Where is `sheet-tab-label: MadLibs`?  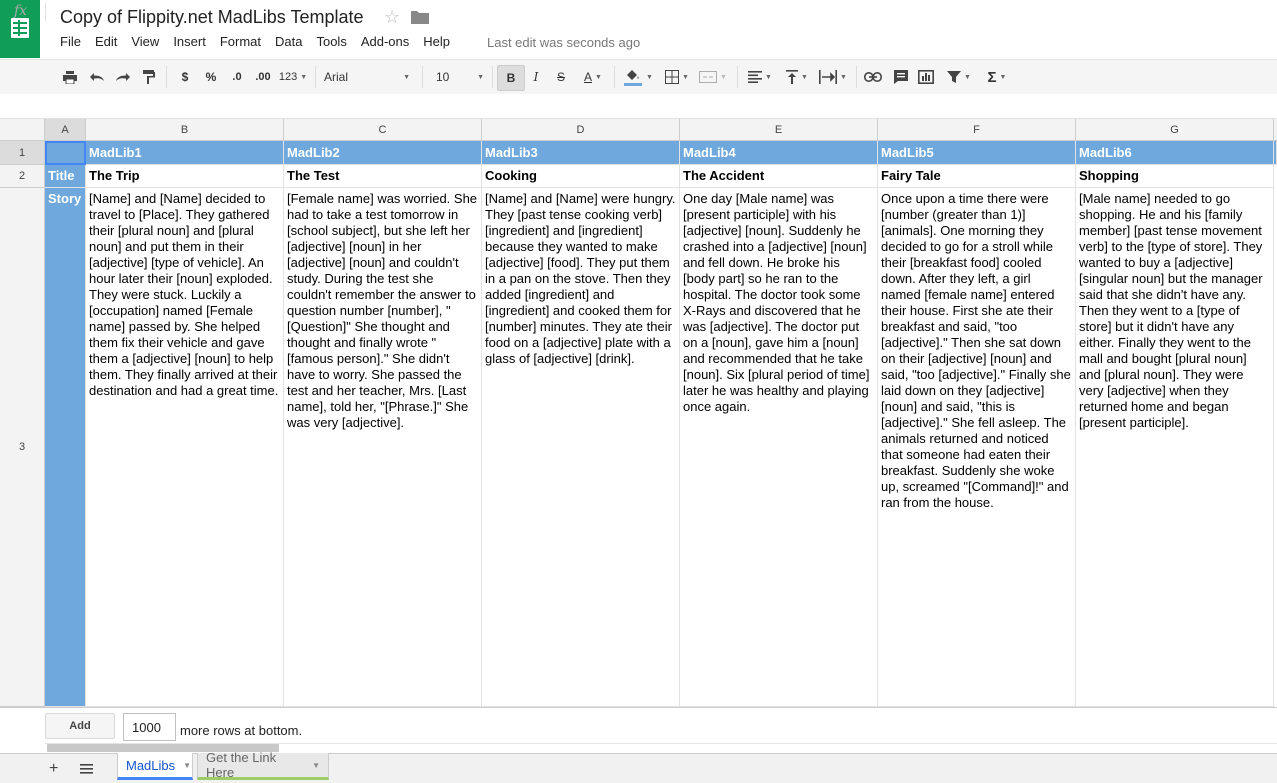 sheet-tab-label: MadLibs is located at coordinates (151, 765).